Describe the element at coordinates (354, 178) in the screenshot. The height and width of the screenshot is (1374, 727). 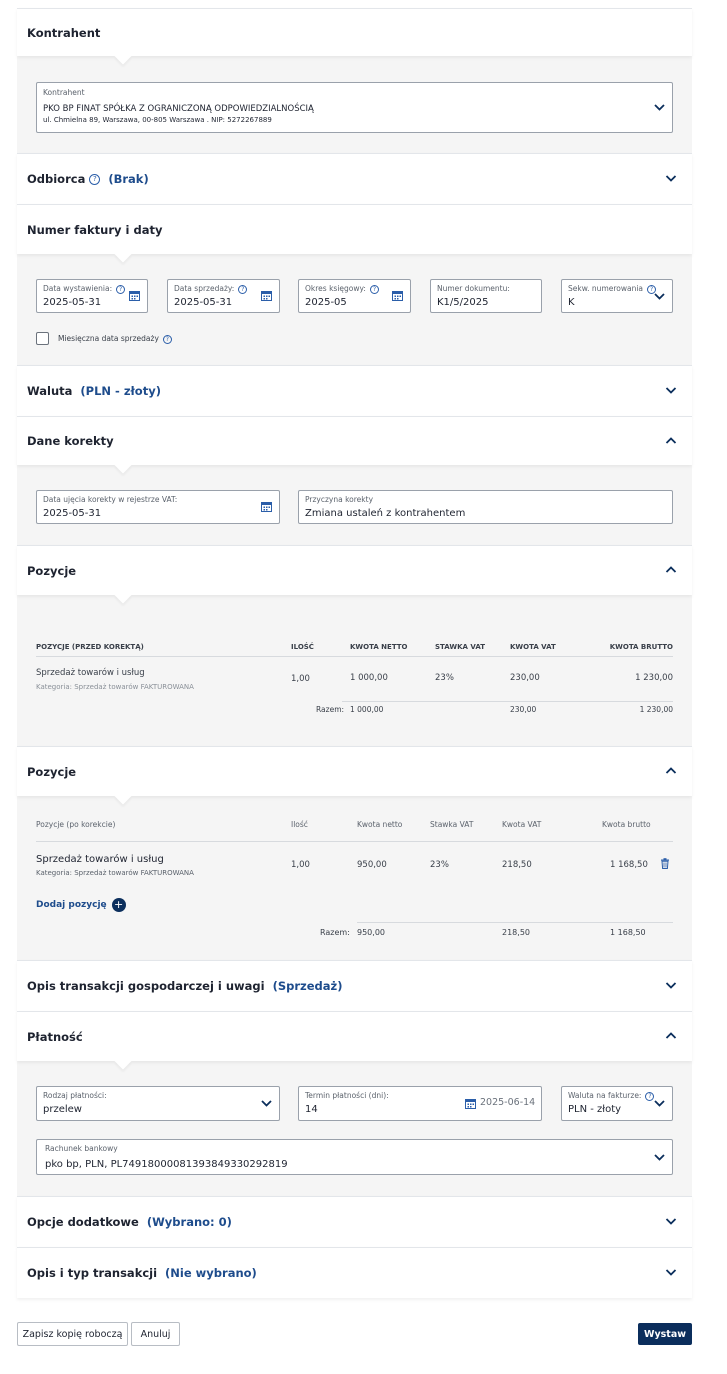
I see `section-header-odbiorca: Odbiorca ? (Brak)` at that location.